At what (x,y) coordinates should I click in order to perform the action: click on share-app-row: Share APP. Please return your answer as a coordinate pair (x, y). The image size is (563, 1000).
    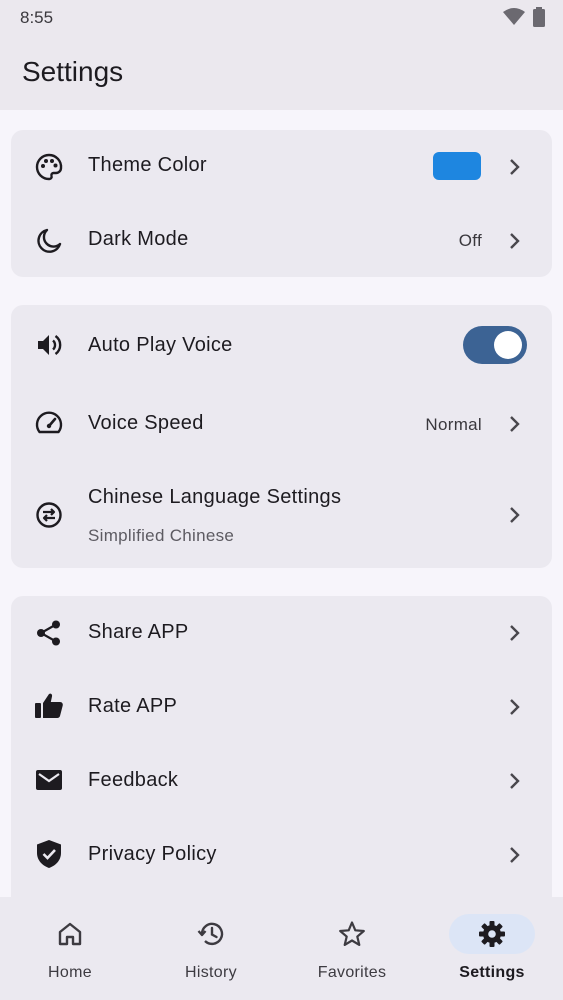
    Looking at the image, I should click on (281, 632).